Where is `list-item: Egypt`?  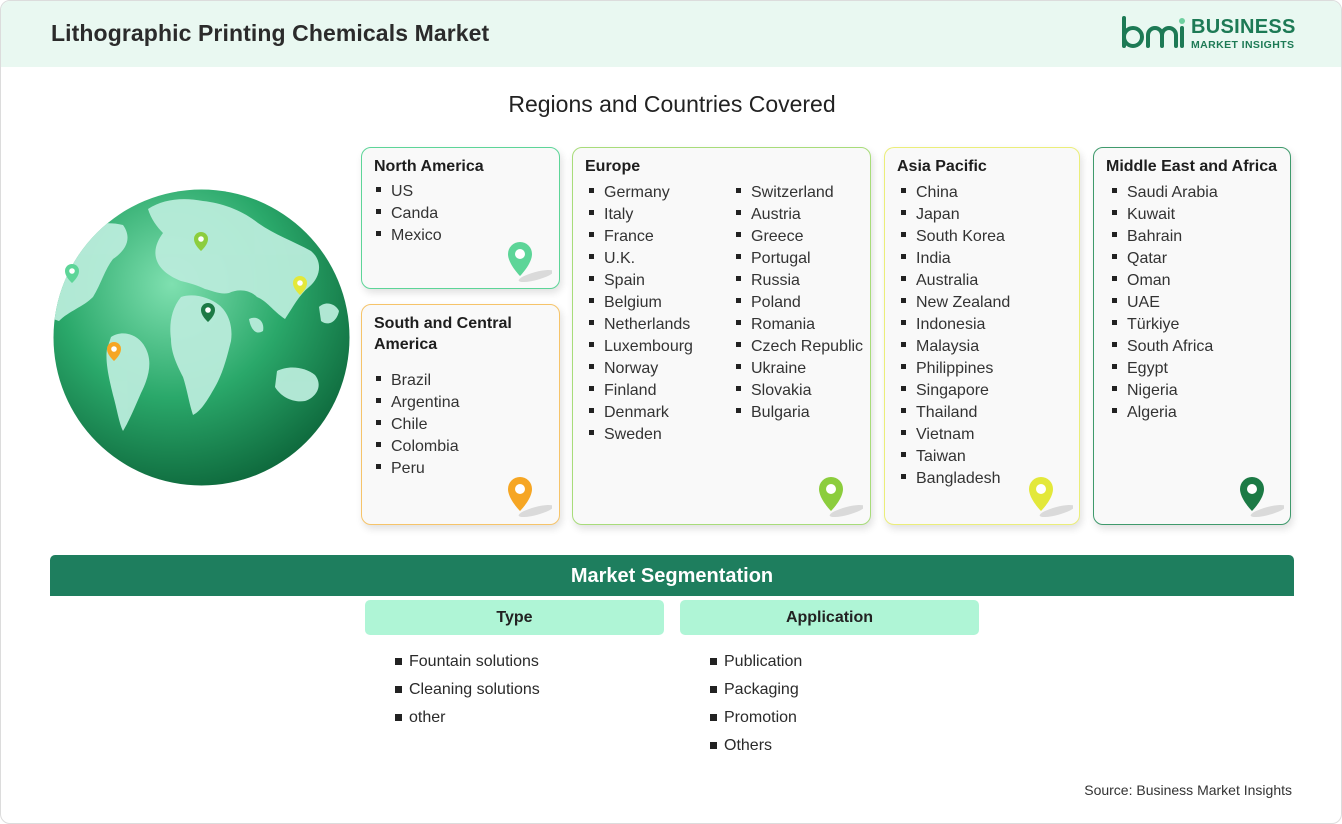 list-item: Egypt is located at coordinates (1165, 369).